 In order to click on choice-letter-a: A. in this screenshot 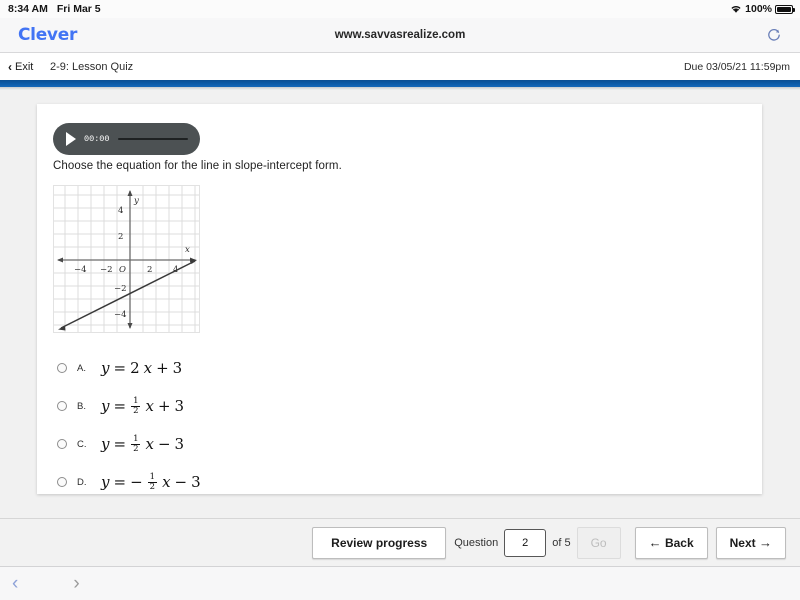, I will do `click(81, 368)`.